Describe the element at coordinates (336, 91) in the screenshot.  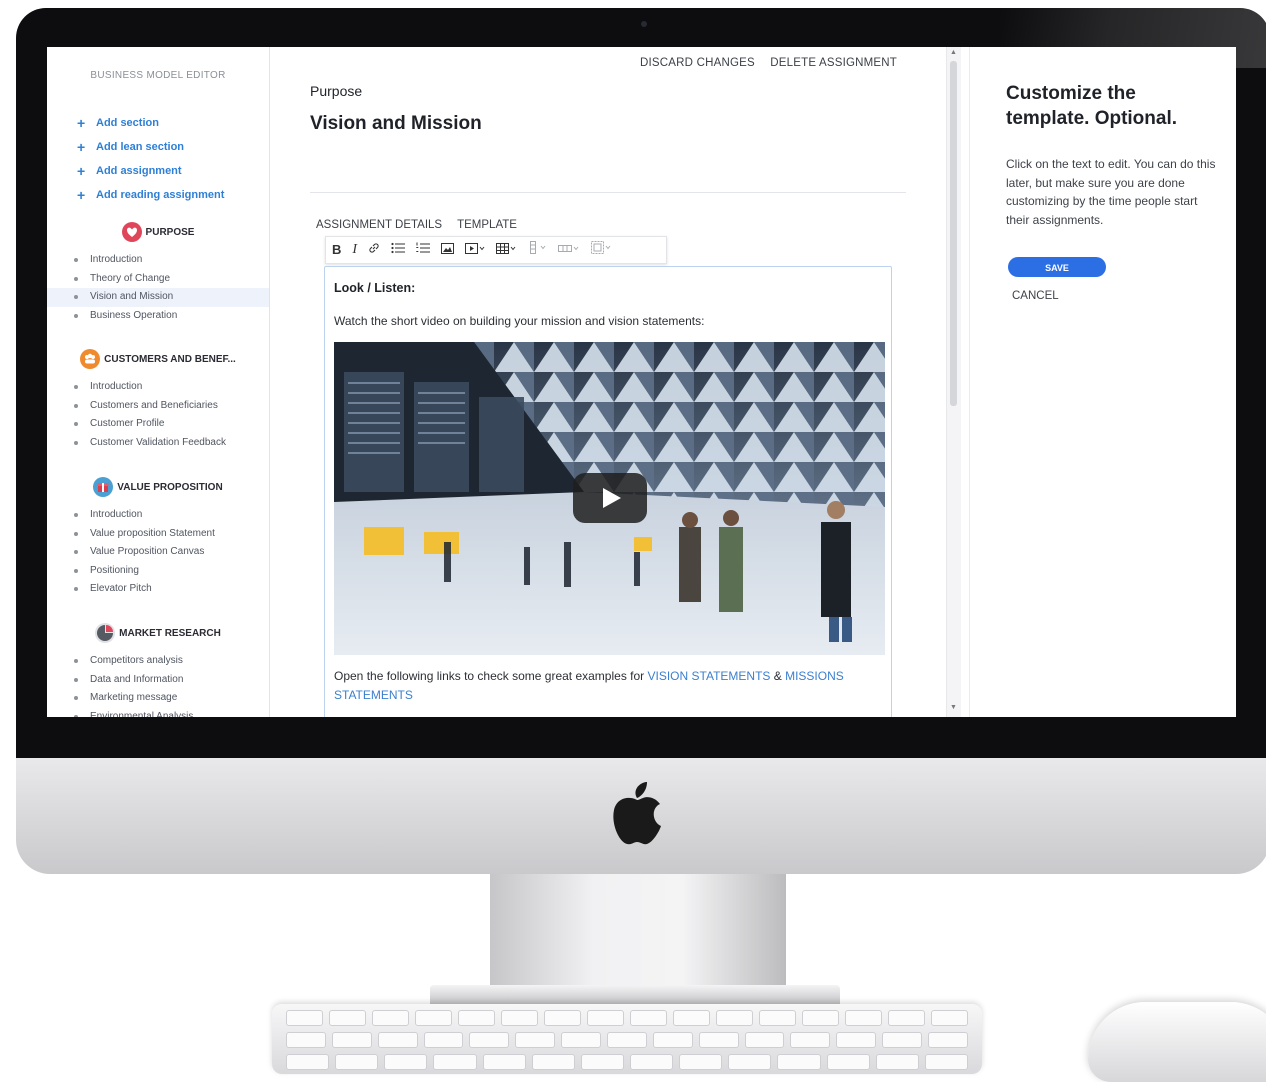
I see `breadcrumb: Purpose` at that location.